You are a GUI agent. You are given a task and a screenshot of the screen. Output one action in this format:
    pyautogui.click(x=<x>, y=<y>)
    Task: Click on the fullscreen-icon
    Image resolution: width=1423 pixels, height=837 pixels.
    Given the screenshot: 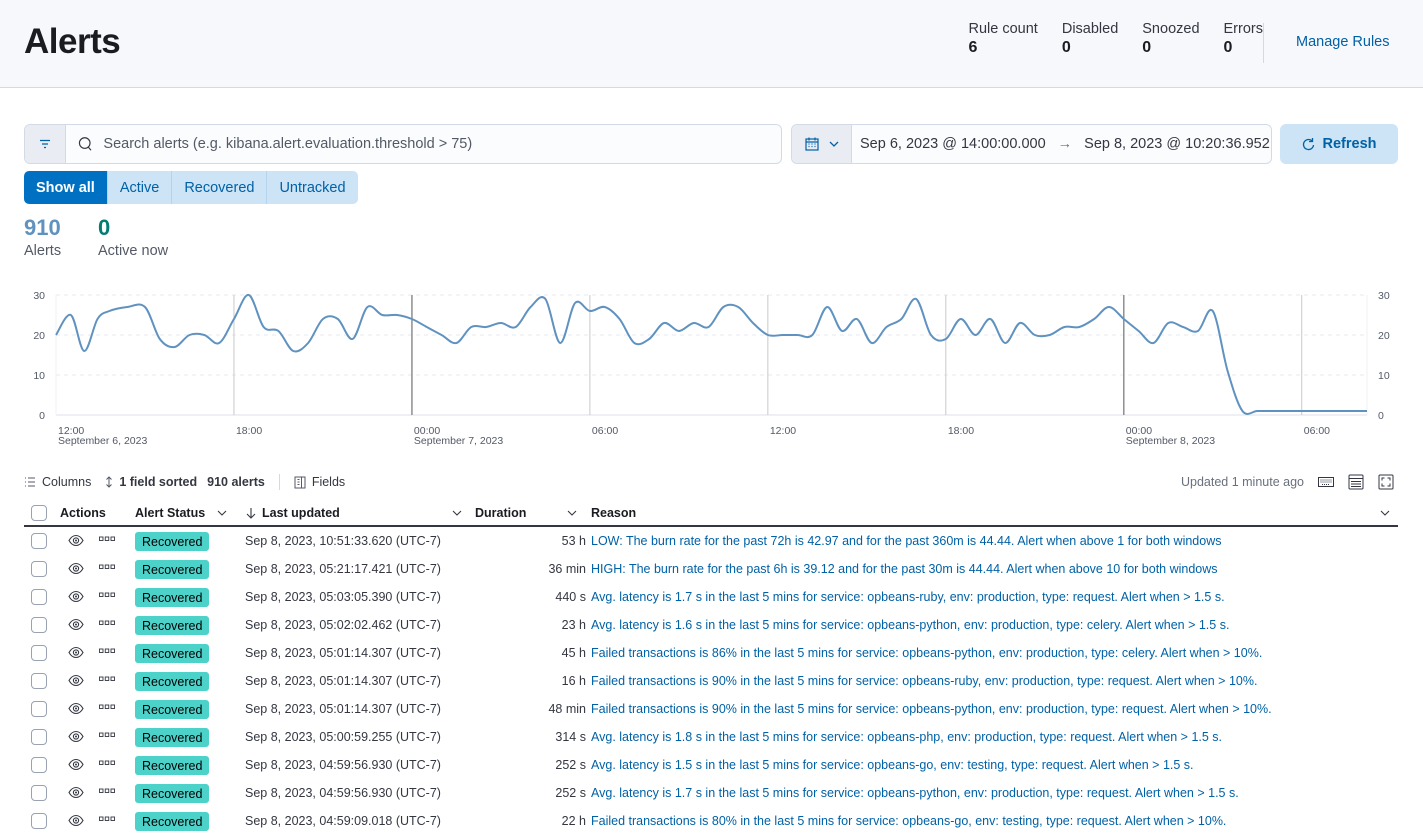 What is the action you would take?
    pyautogui.click(x=1386, y=482)
    